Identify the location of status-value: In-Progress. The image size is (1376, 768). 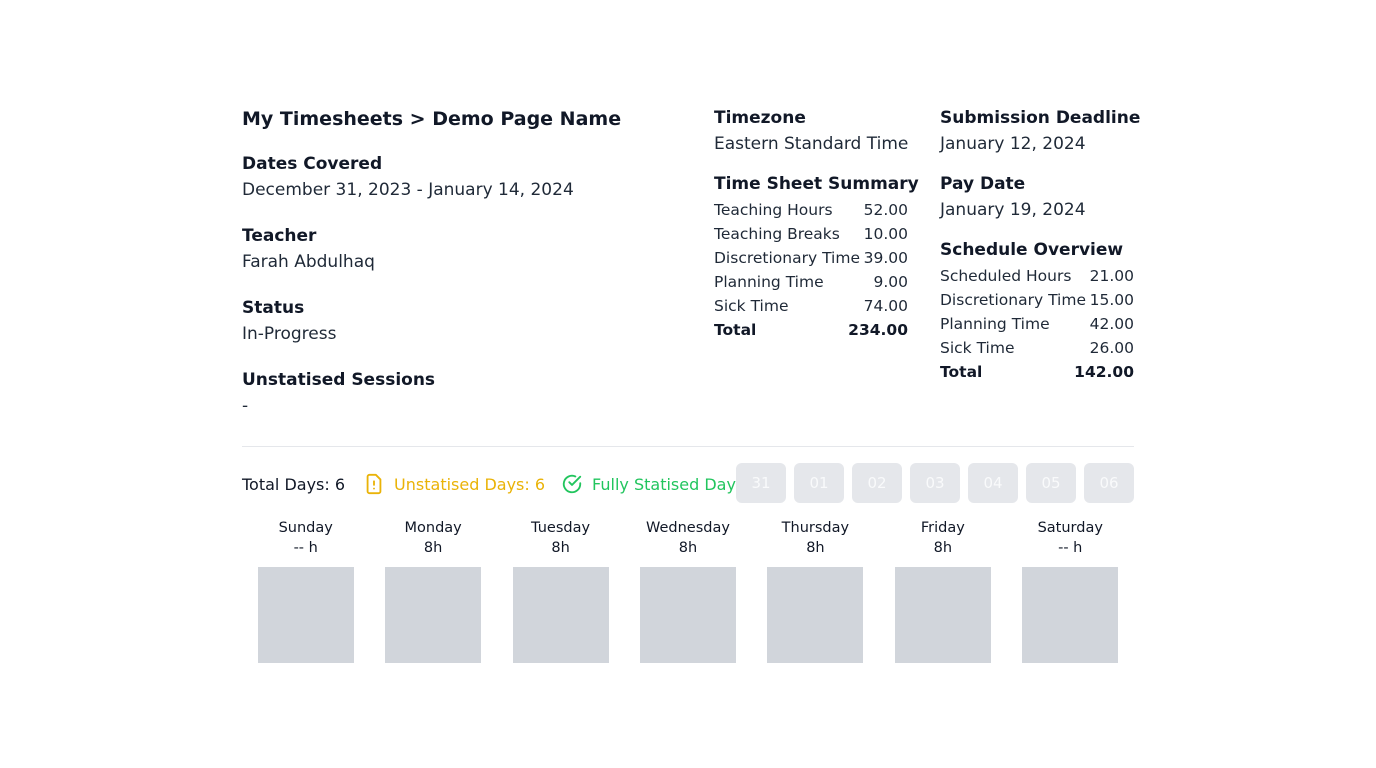
(289, 334).